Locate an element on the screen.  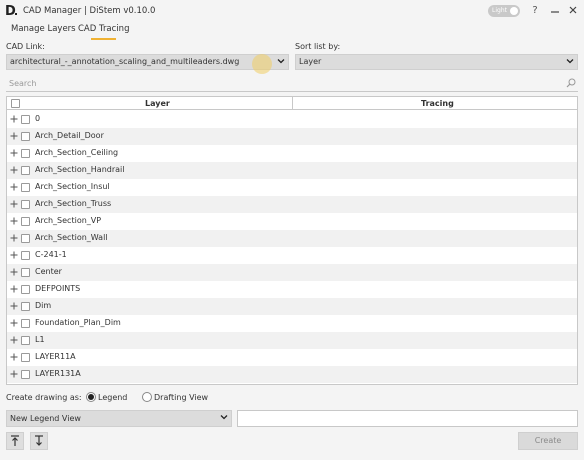
minimize-icon is located at coordinates (555, 12).